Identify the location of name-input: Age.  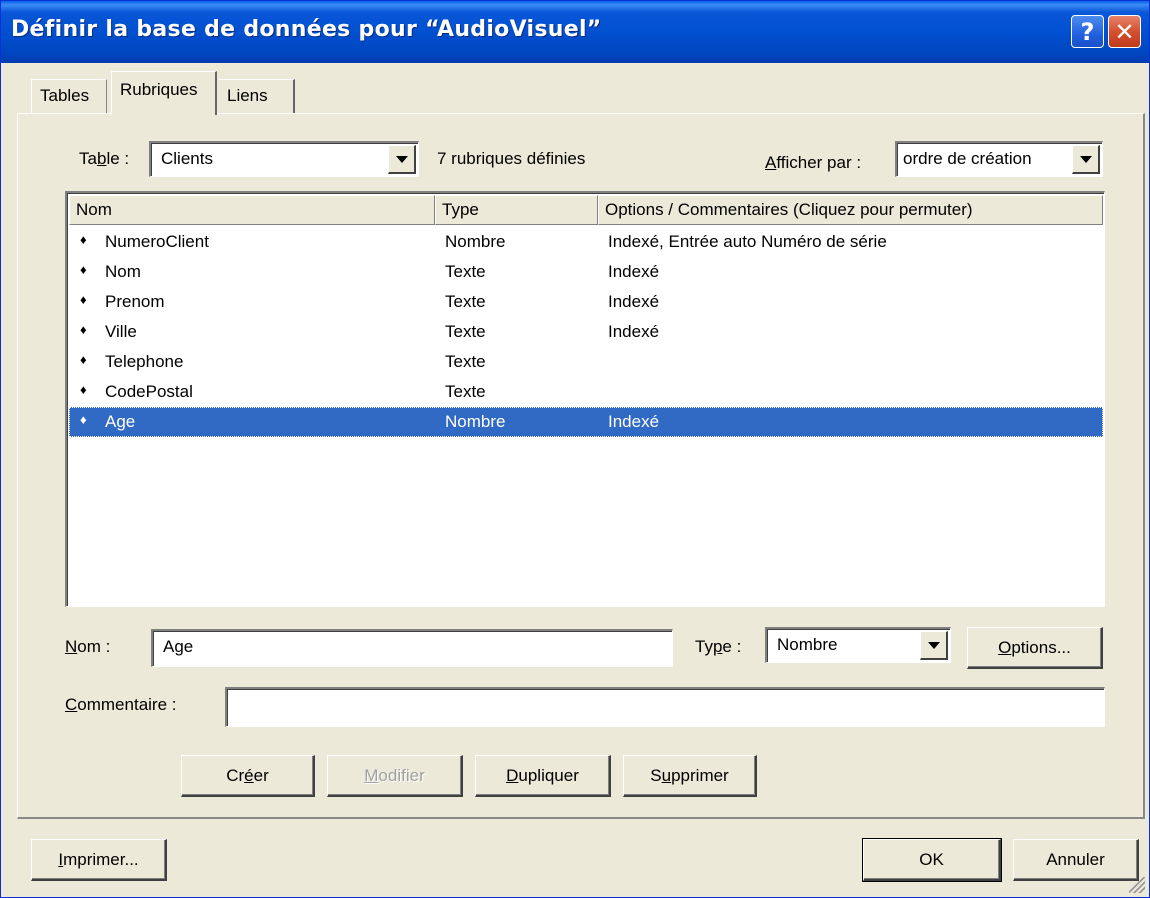
(412, 648).